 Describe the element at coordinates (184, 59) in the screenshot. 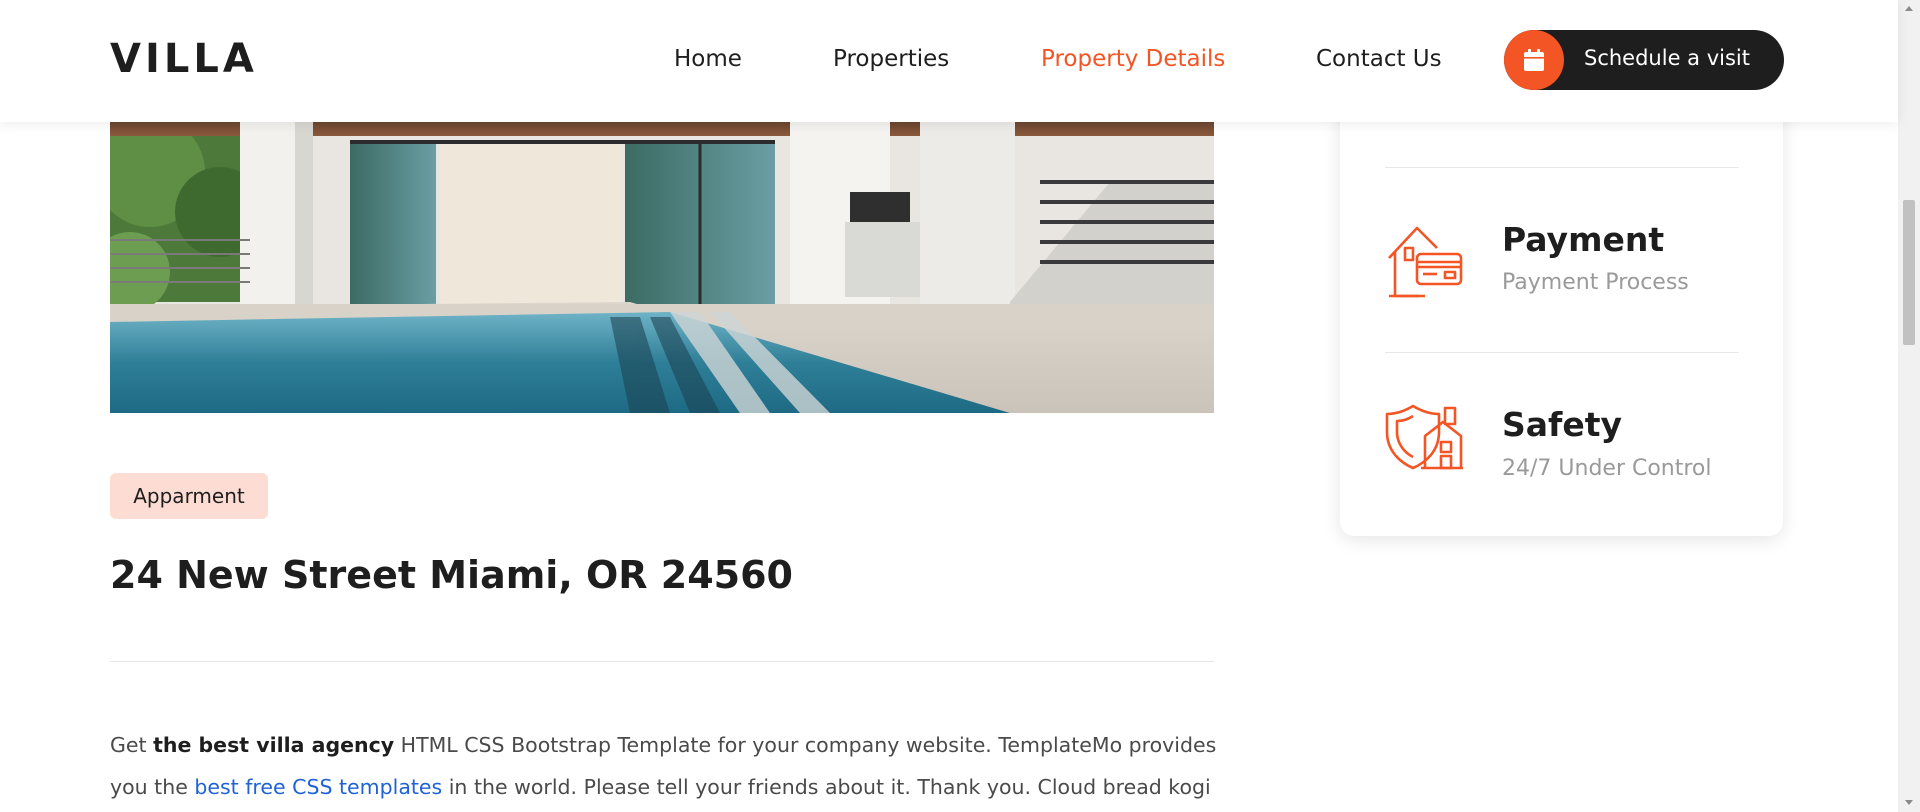

I see `site-logo: VILLA` at that location.